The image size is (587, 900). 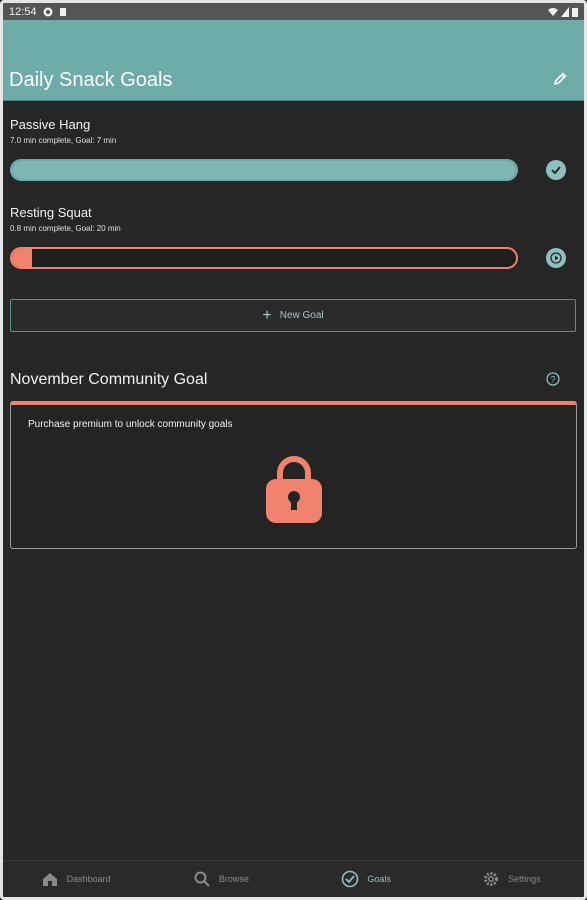 What do you see at coordinates (267, 315) in the screenshot?
I see `plus-icon: +` at bounding box center [267, 315].